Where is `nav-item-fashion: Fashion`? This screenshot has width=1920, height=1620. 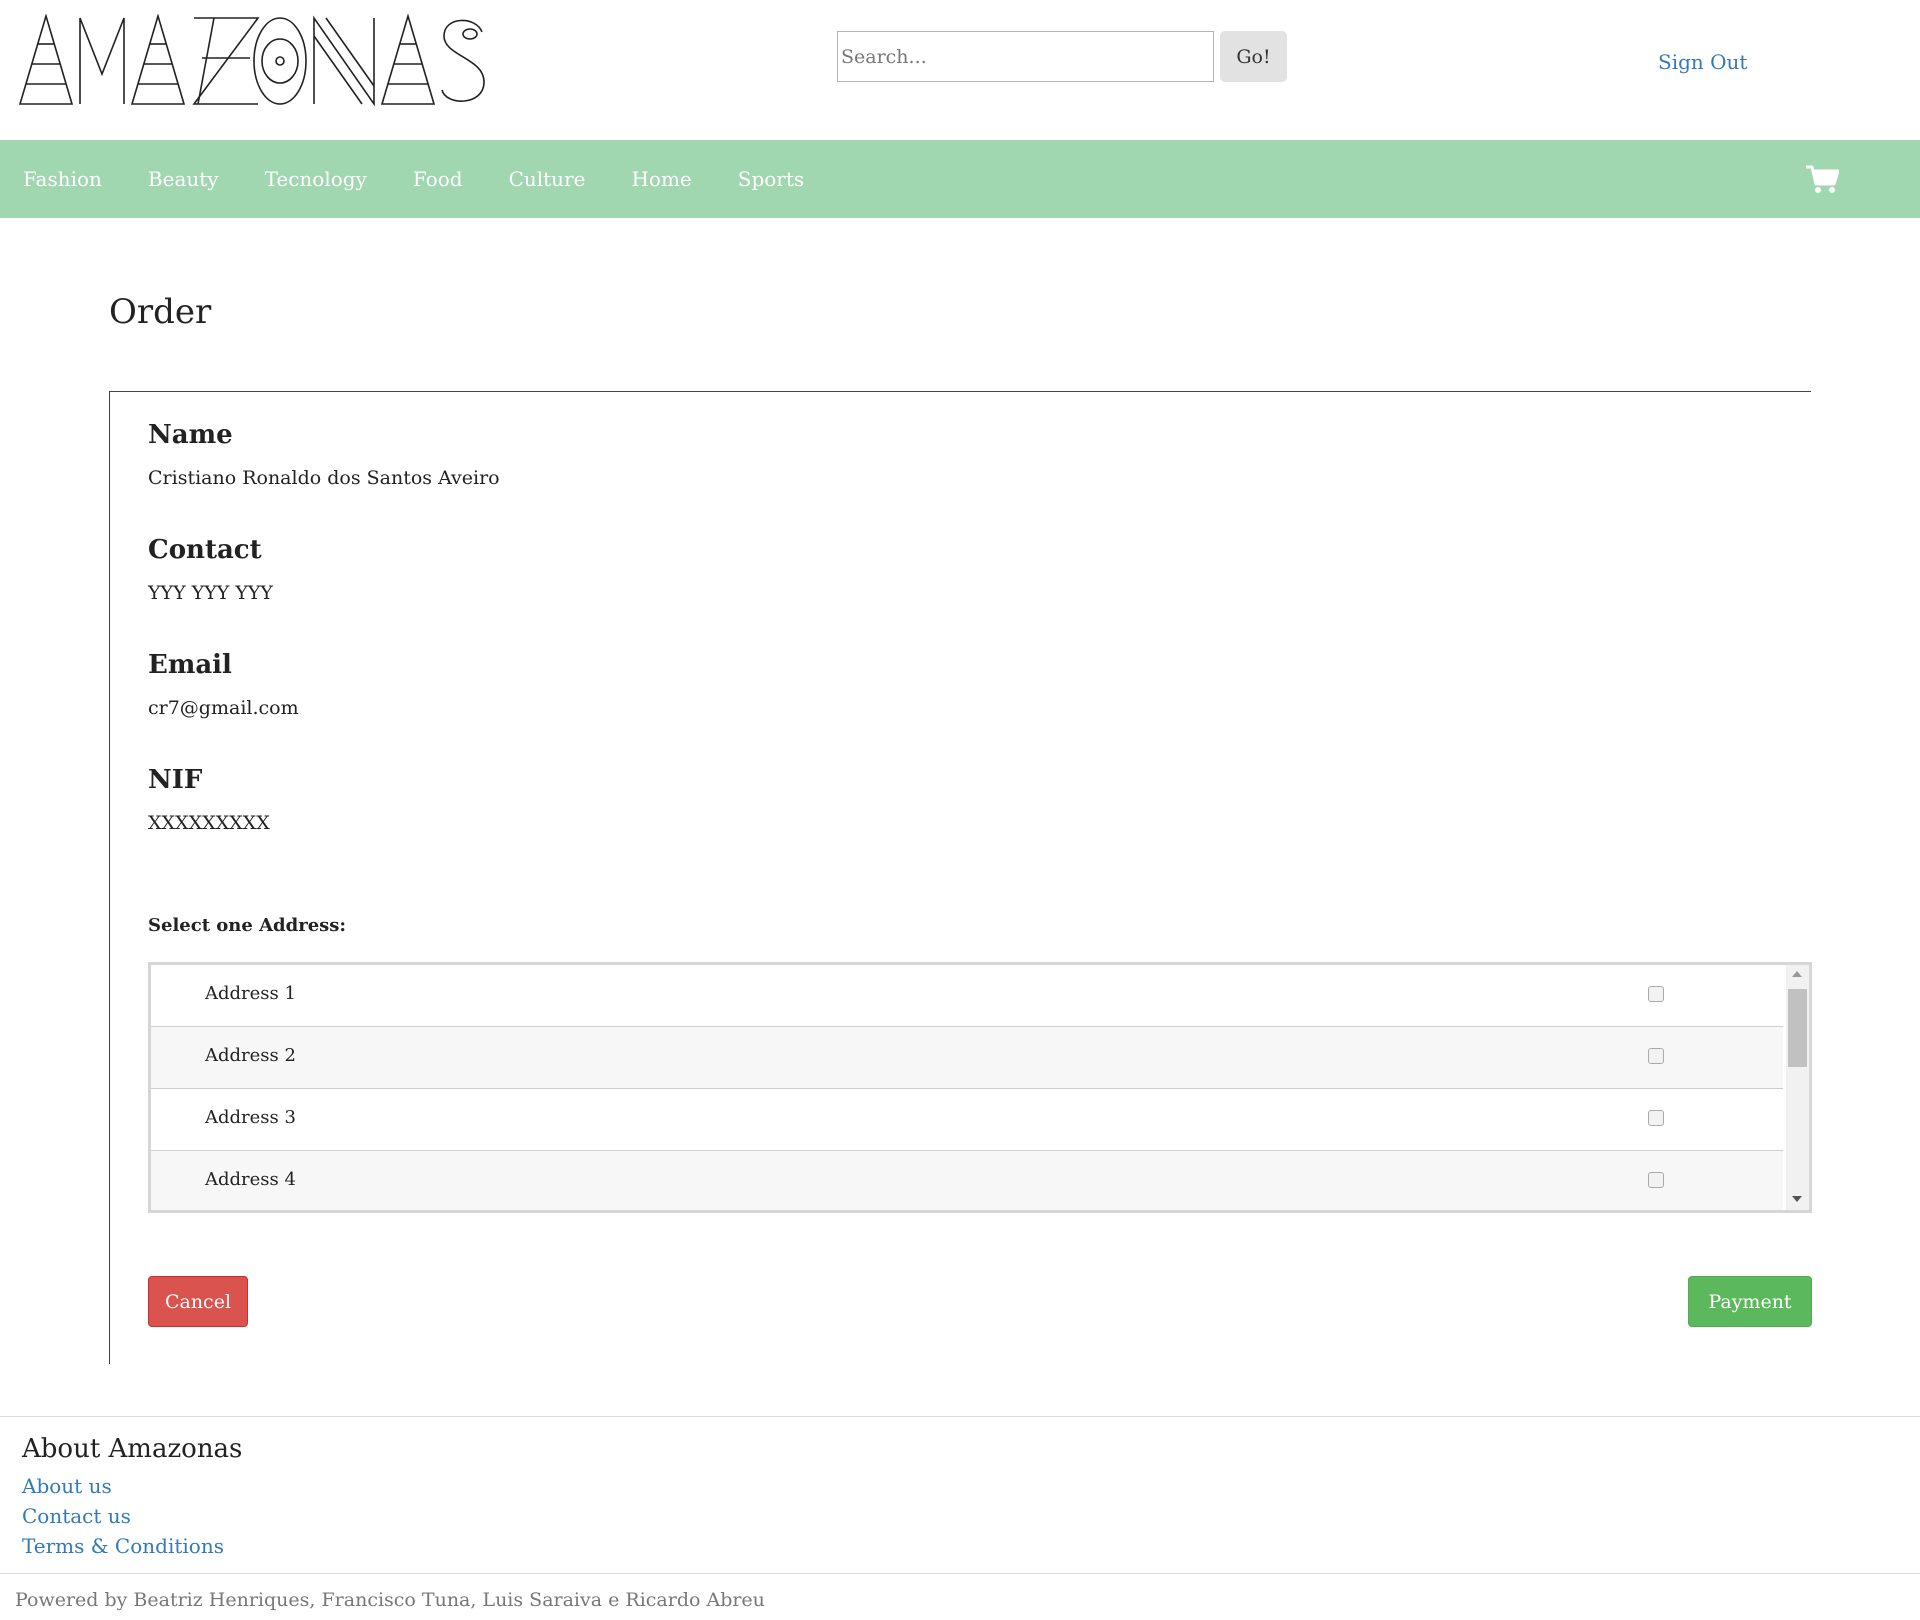 nav-item-fashion: Fashion is located at coordinates (62, 179).